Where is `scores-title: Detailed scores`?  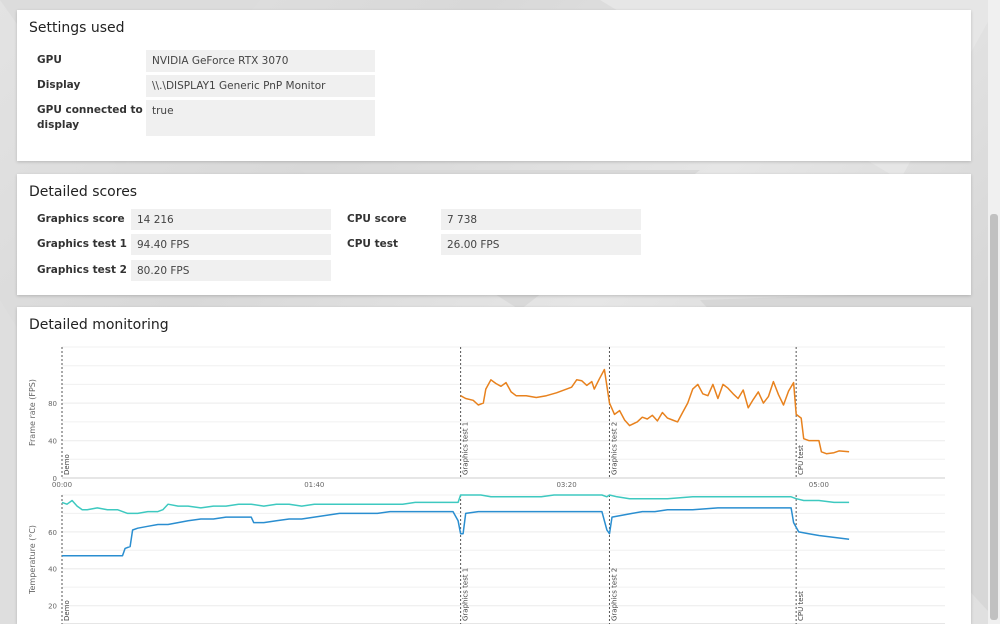 scores-title: Detailed scores is located at coordinates (83, 192).